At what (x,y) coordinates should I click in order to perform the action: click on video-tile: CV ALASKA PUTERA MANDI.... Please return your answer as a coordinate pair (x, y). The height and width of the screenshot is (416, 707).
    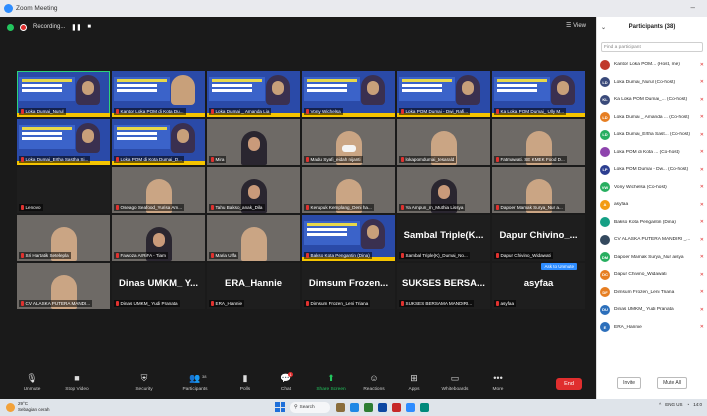
    Looking at the image, I should click on (63, 286).